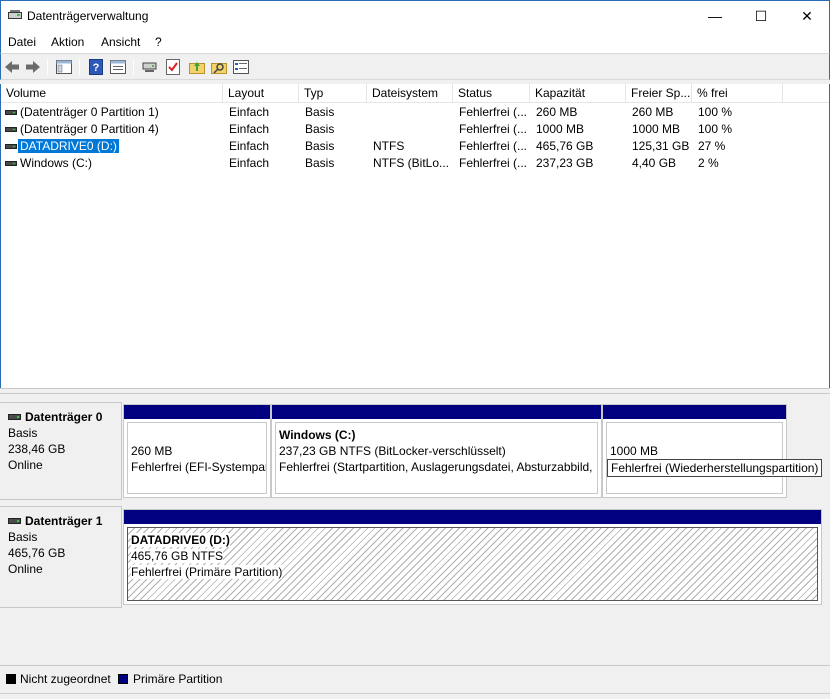  Describe the element at coordinates (654, 163) in the screenshot. I see `cell-freier-speicher: 4,40 GB` at that location.